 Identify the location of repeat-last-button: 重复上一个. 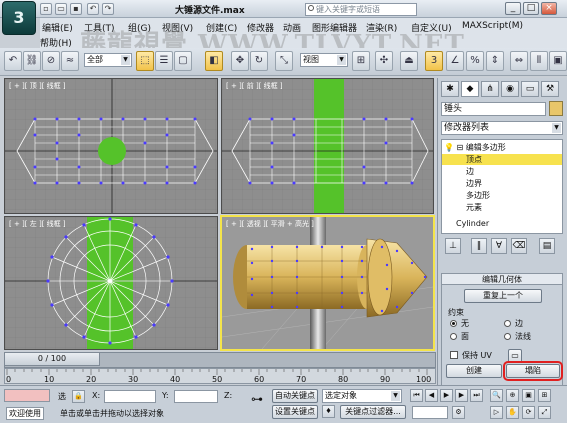
(503, 296).